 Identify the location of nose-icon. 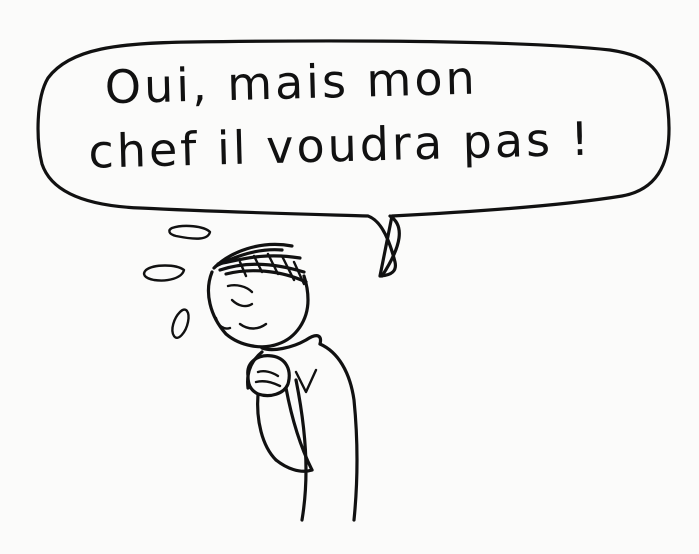
(223, 323).